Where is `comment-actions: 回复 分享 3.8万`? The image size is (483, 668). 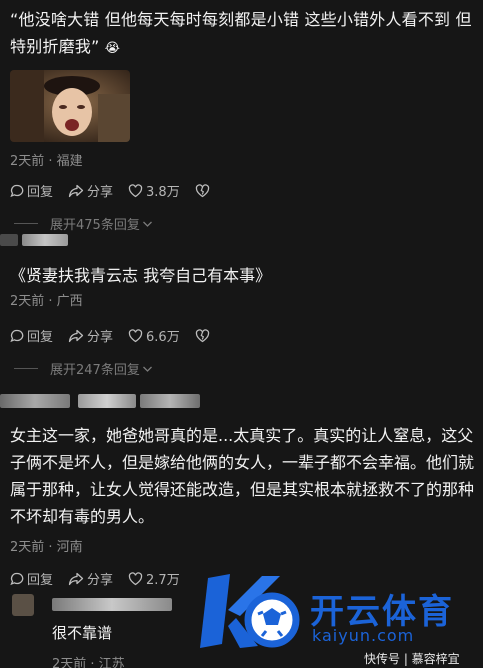 comment-actions: 回复 分享 3.8万 is located at coordinates (246, 190).